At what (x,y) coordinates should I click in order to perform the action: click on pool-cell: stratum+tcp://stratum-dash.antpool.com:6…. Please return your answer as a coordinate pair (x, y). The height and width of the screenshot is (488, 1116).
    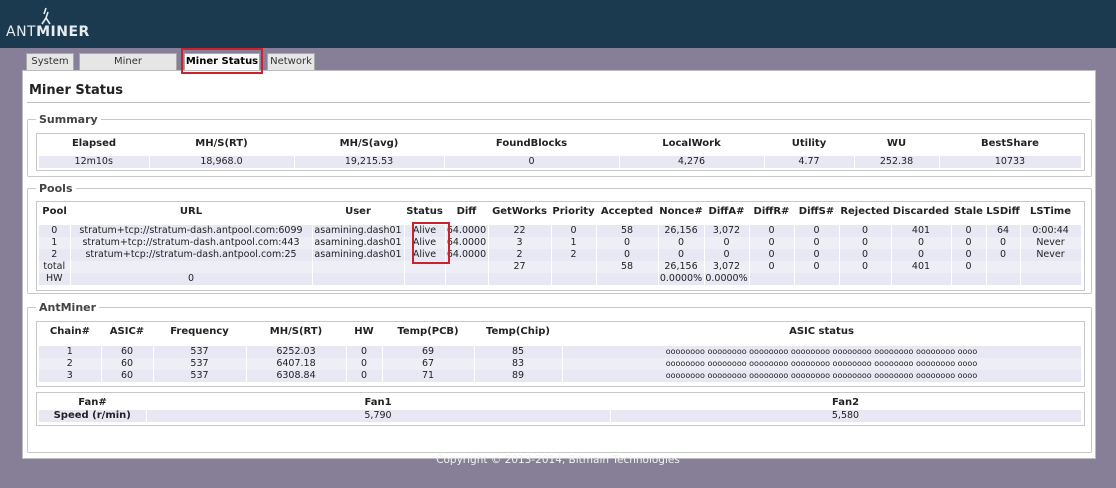
    Looking at the image, I should click on (191, 231).